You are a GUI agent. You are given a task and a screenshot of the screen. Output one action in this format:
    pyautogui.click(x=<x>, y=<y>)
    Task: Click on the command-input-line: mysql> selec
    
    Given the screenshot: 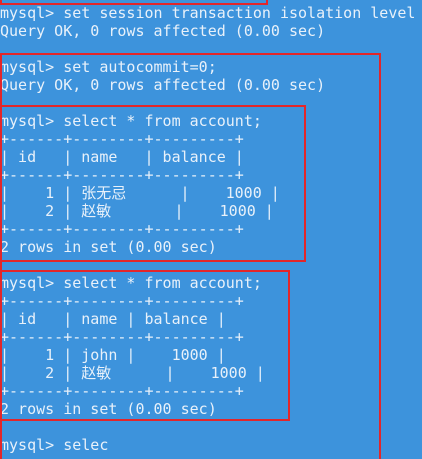 What is the action you would take?
    pyautogui.click(x=54, y=445)
    